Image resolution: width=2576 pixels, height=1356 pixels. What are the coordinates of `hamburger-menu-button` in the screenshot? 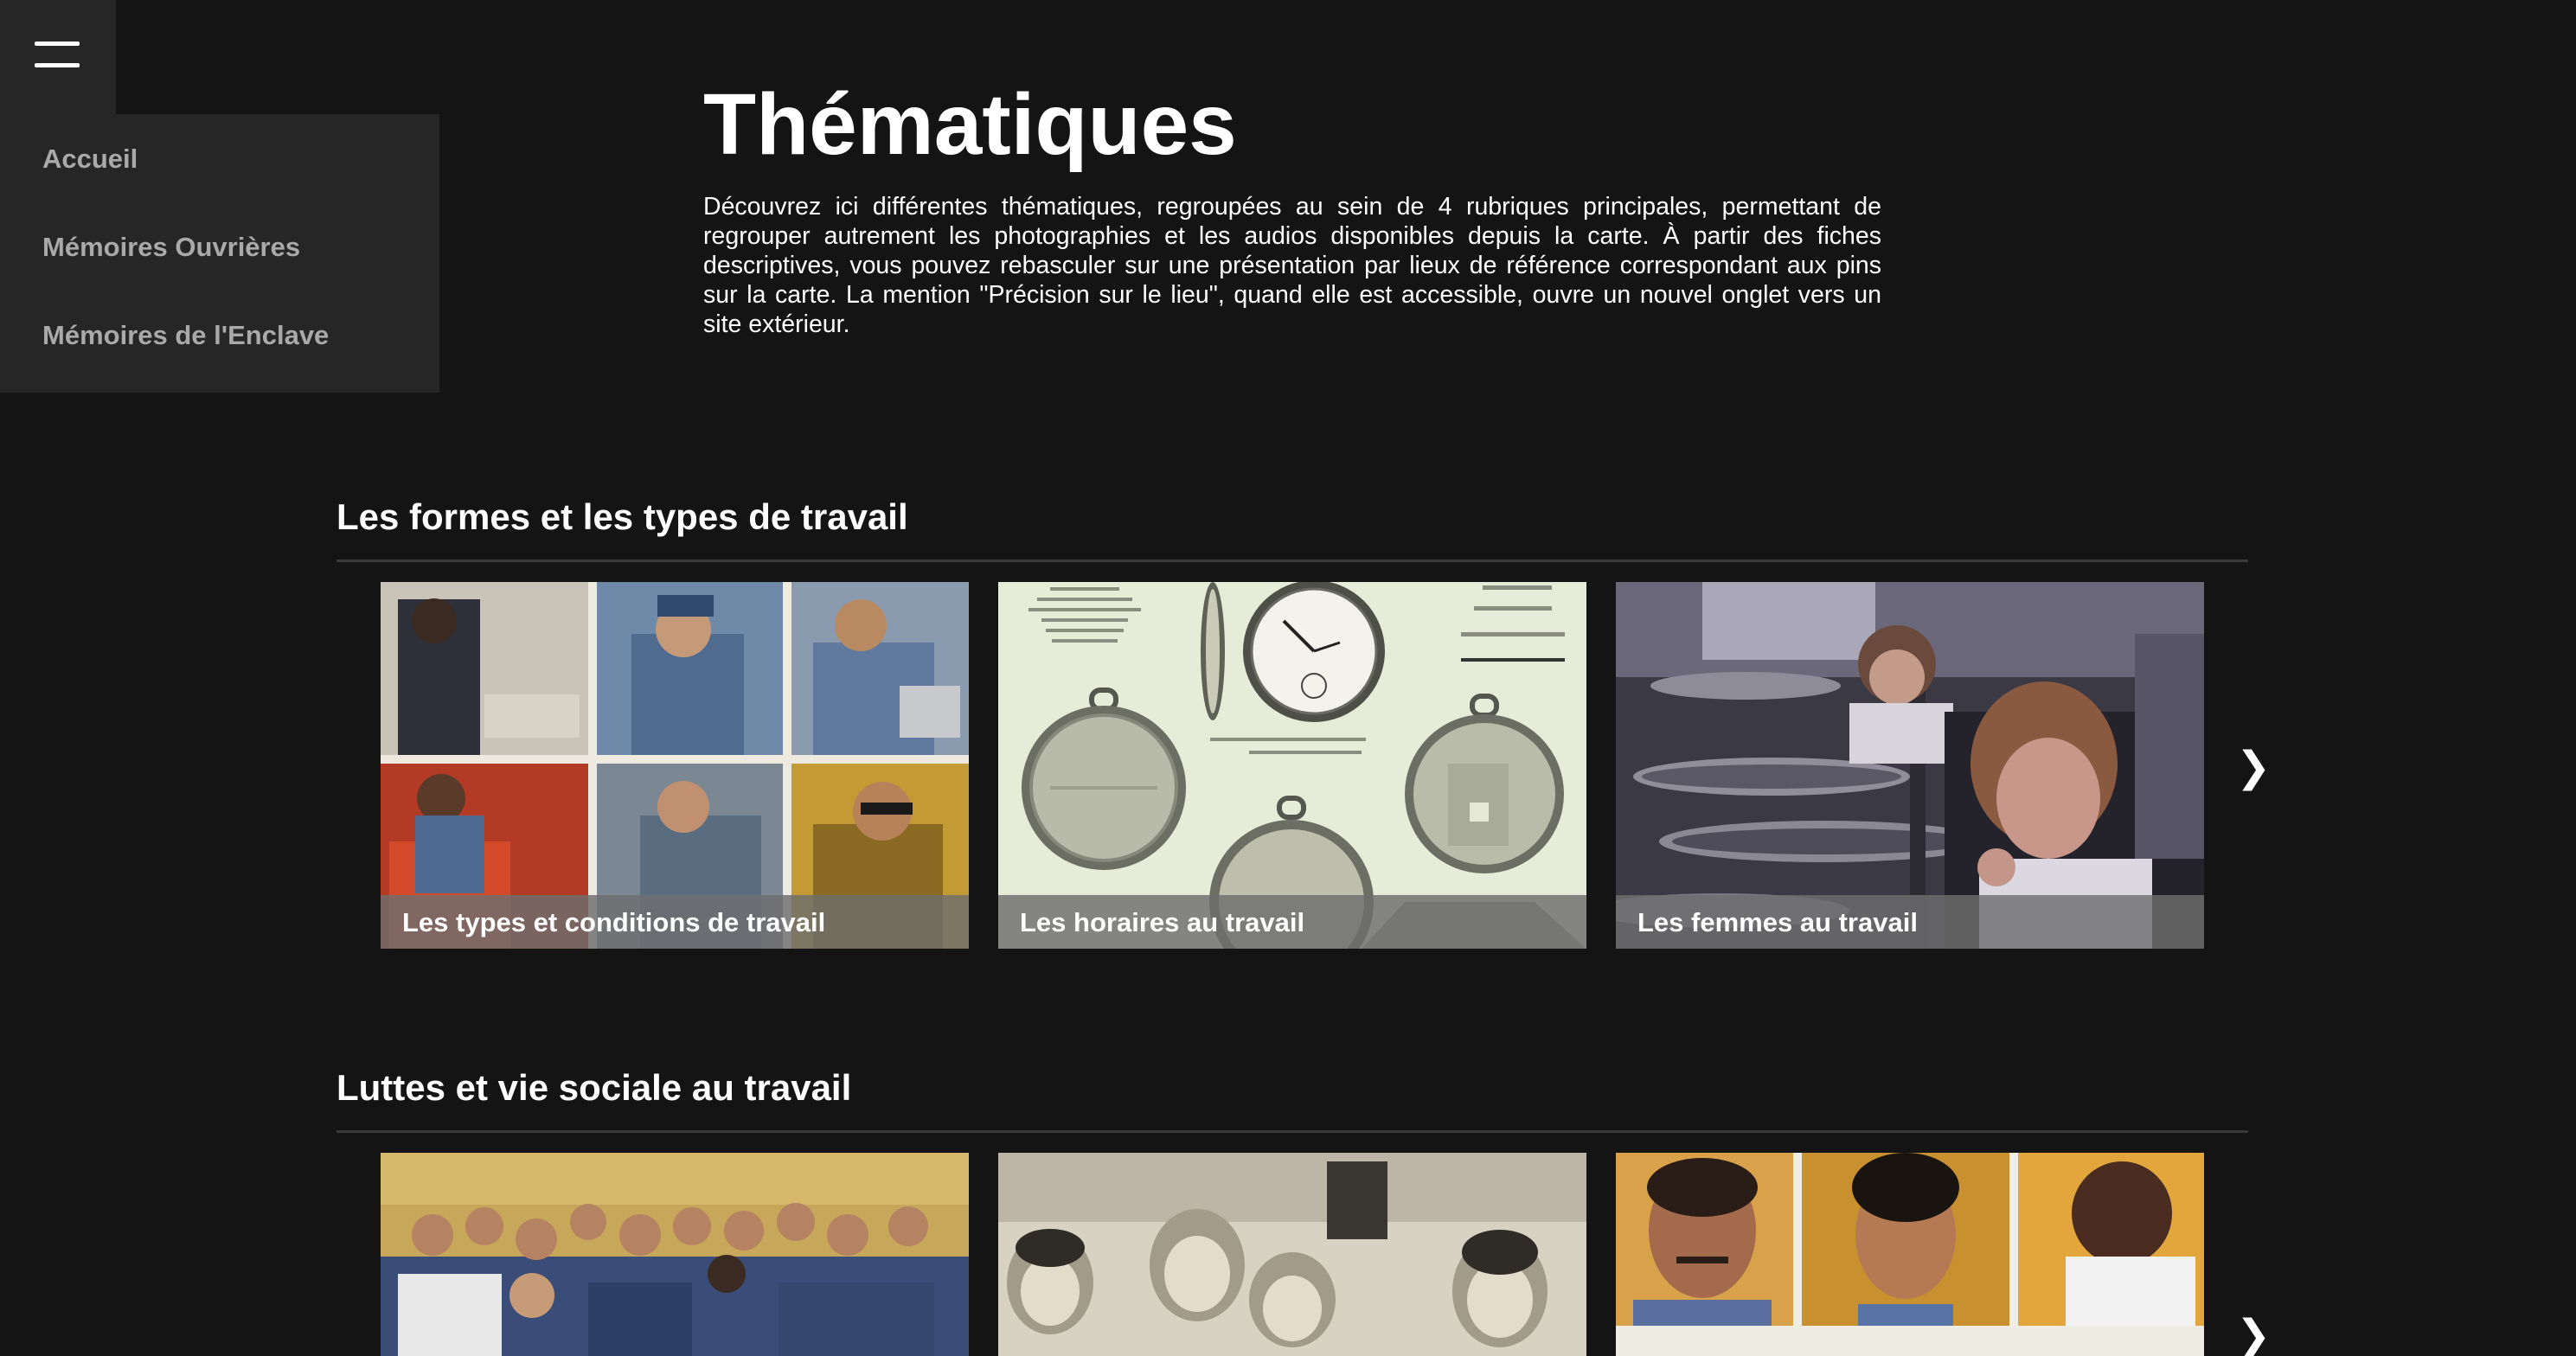 It's located at (58, 57).